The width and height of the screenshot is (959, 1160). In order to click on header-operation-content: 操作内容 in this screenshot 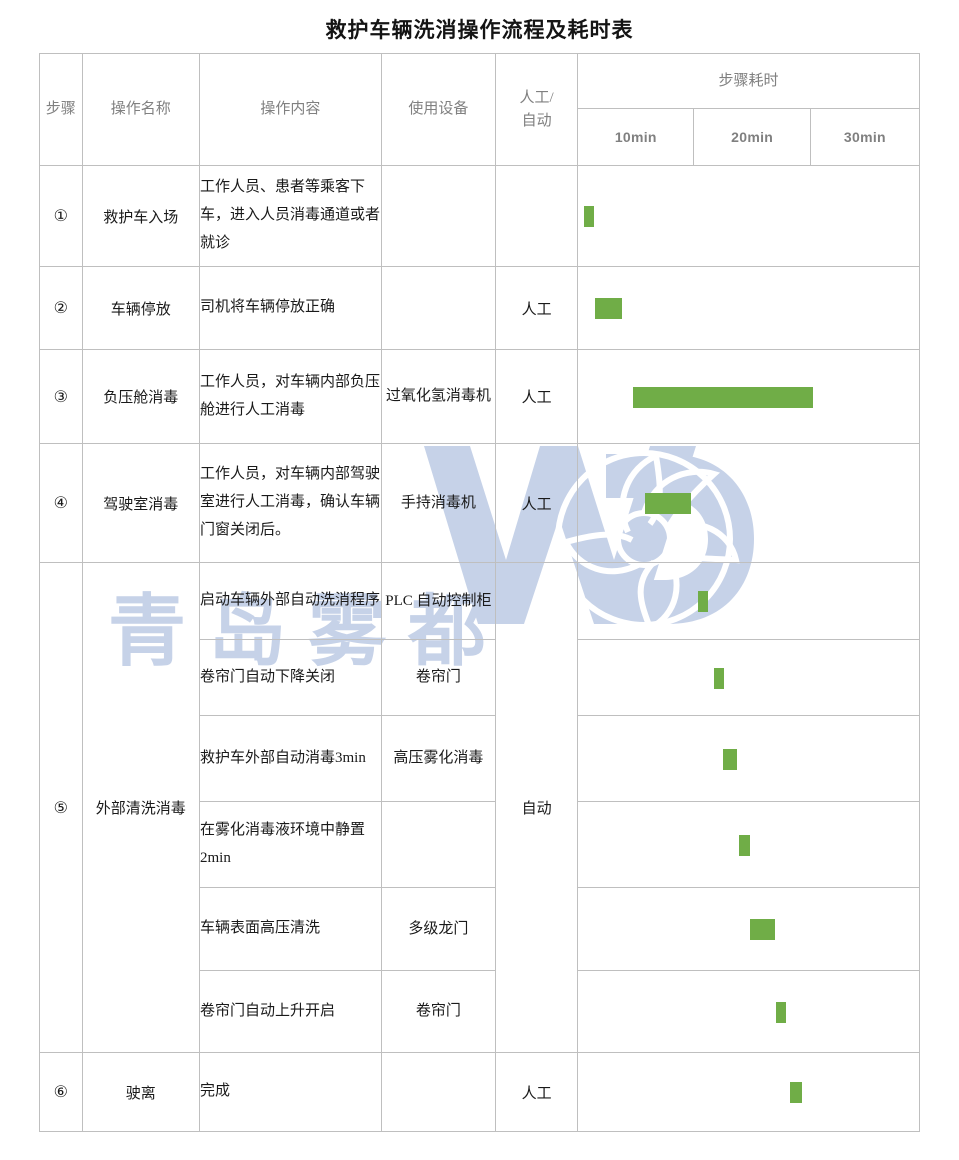, I will do `click(290, 109)`.